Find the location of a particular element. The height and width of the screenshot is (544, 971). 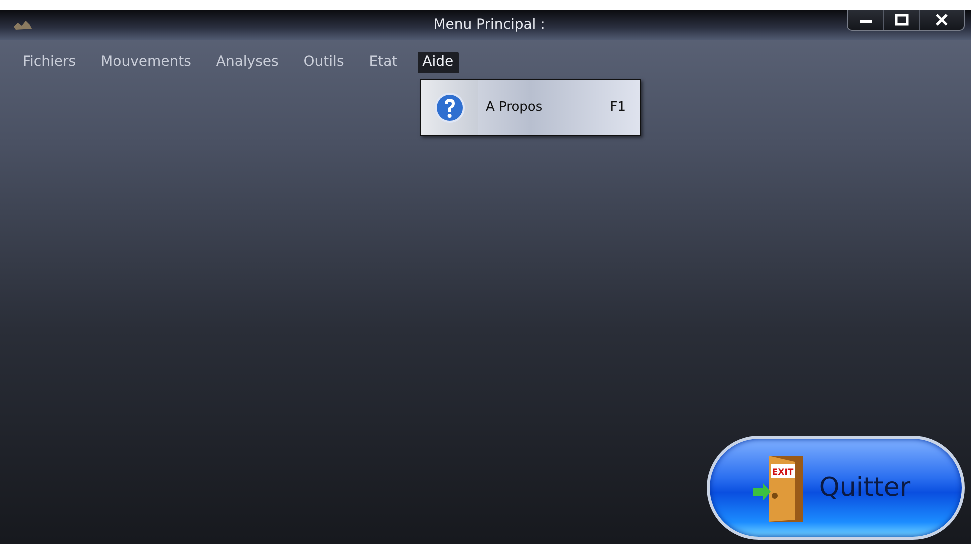

window-title: Menu Principal : is located at coordinates (490, 25).